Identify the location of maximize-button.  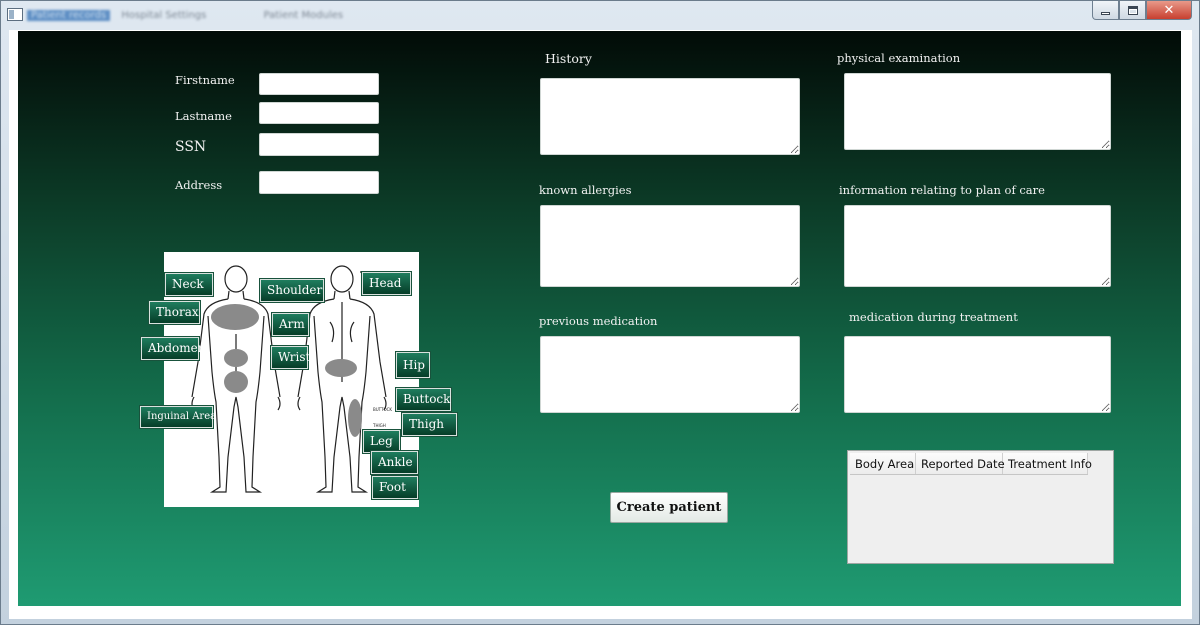
(1132, 10).